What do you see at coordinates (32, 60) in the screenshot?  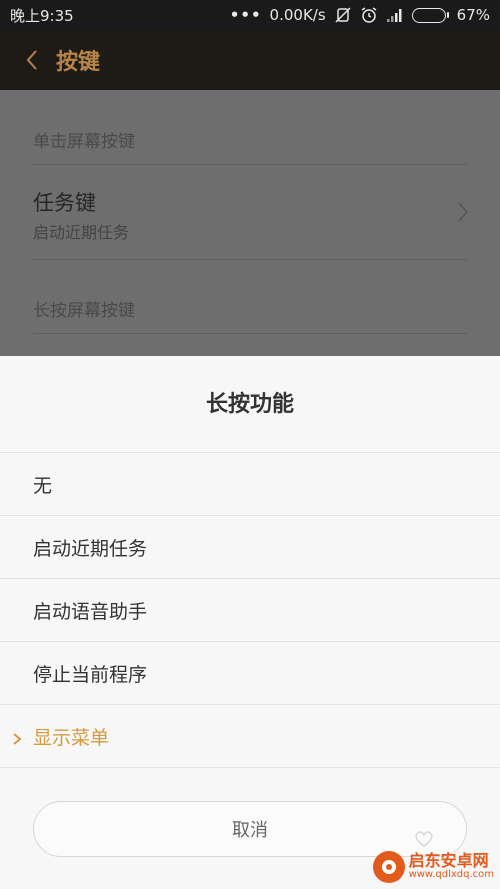 I see `chevron-left-icon` at bounding box center [32, 60].